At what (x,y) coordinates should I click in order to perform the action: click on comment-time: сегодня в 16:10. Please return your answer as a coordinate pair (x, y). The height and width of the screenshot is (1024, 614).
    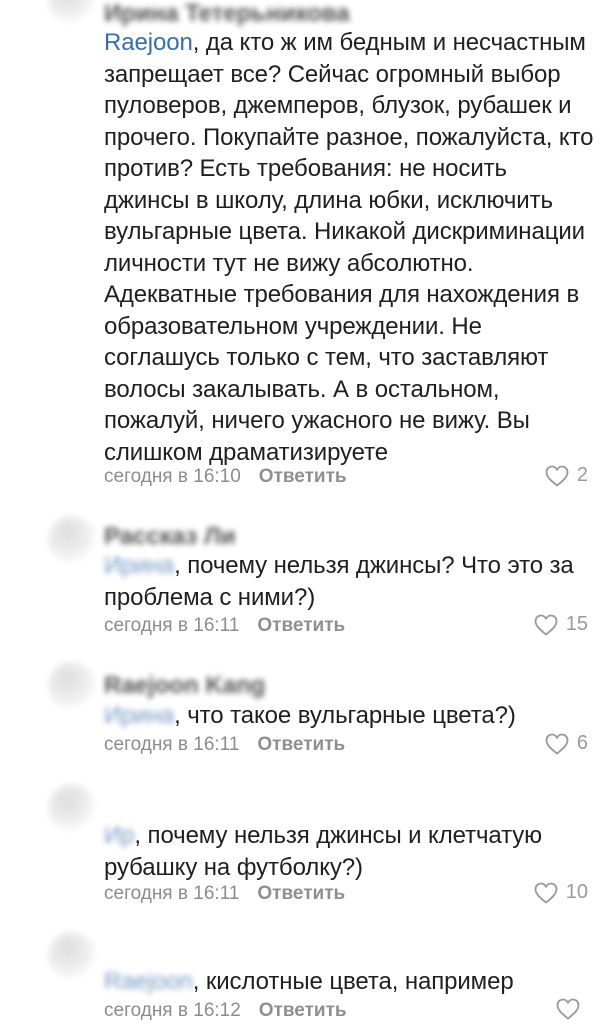
    Looking at the image, I should click on (172, 476).